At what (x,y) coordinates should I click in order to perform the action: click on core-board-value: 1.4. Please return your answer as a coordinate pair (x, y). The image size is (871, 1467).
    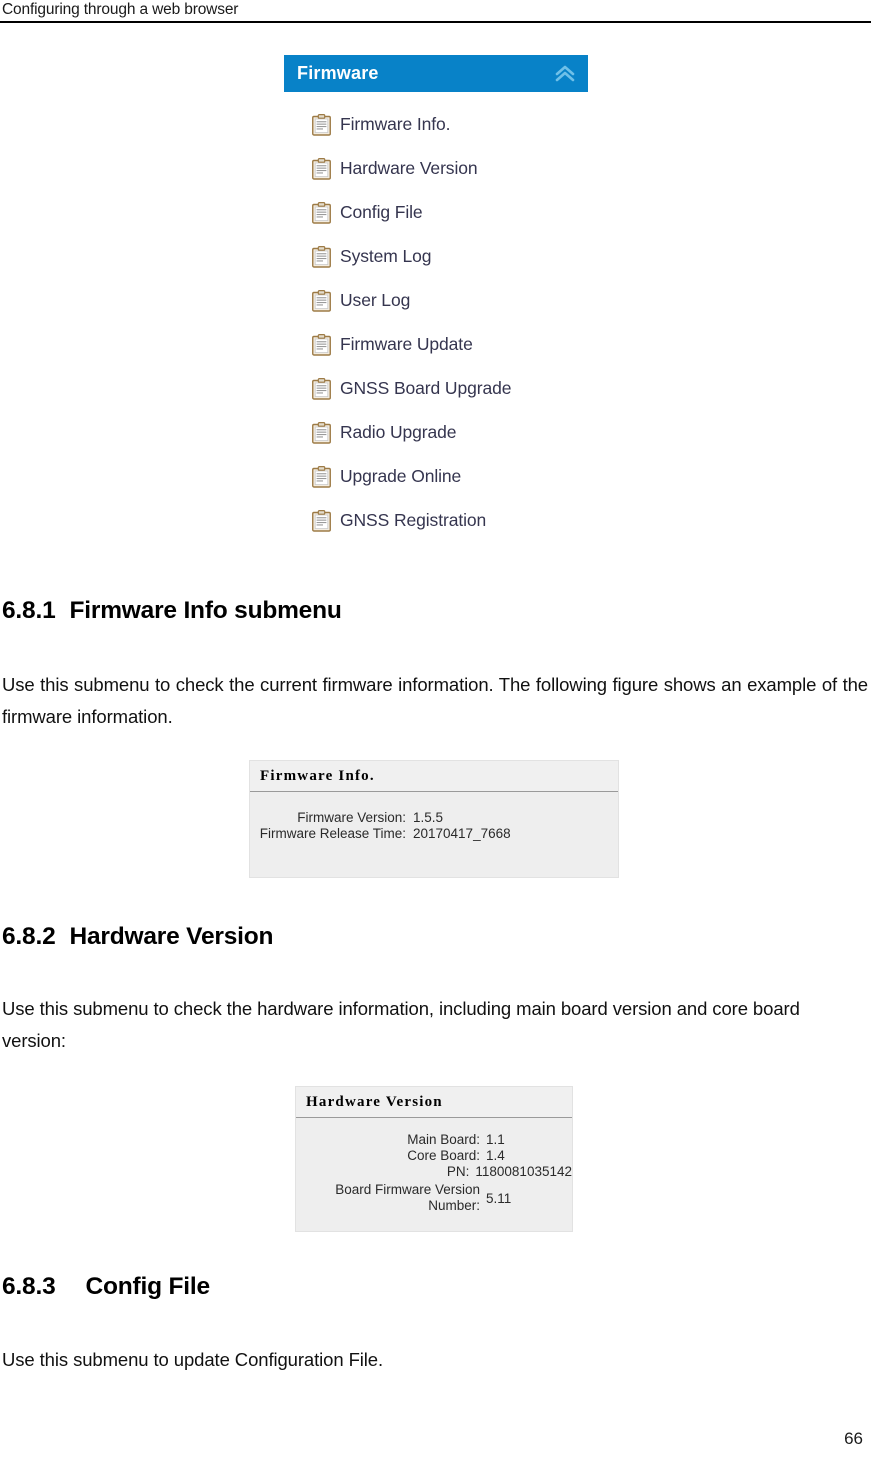
    Looking at the image, I should click on (495, 1155).